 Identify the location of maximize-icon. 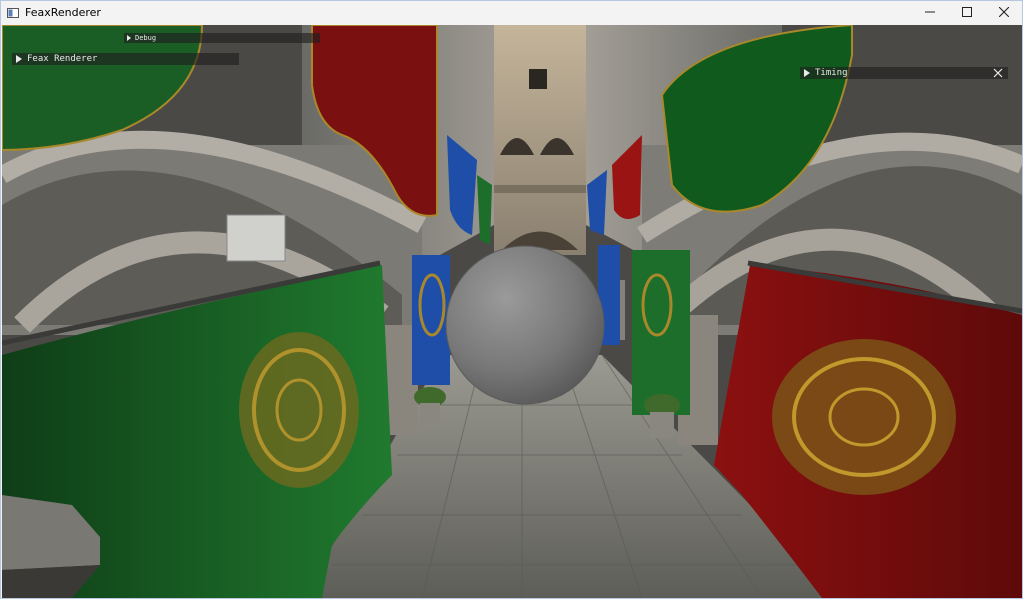
(967, 13).